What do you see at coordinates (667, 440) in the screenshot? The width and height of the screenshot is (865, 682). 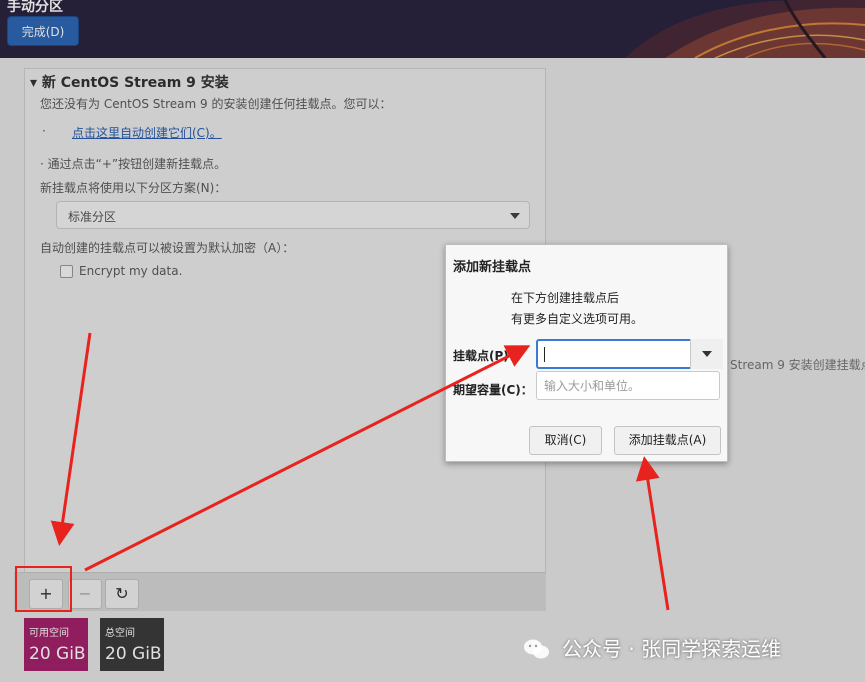 I see `add-mount-point-confirm-button: 添加挂载点(A)` at bounding box center [667, 440].